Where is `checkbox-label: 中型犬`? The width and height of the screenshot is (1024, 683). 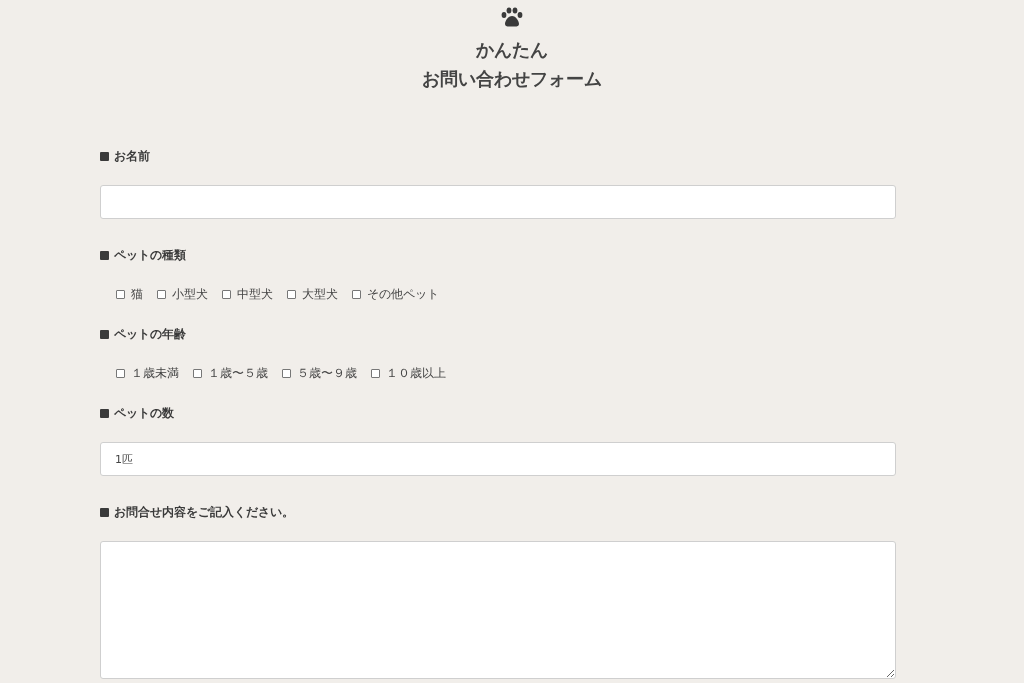
checkbox-label: 中型犬 is located at coordinates (255, 294).